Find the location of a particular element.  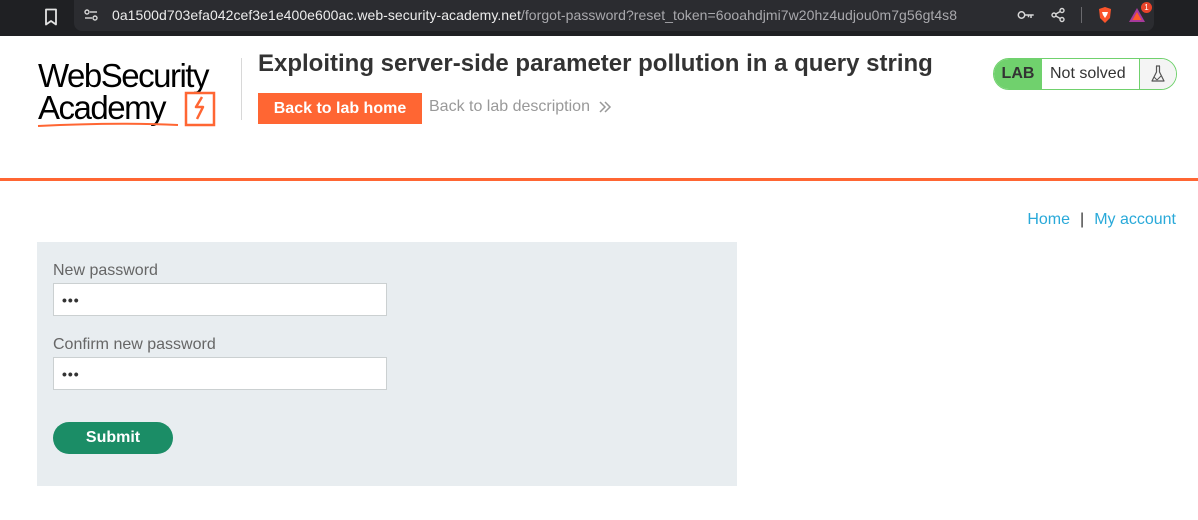

web-security-academy-logo: WebSecurity Academy is located at coordinates (138, 93).